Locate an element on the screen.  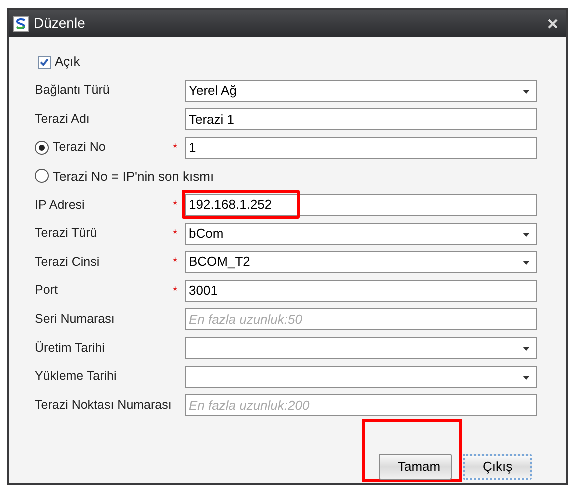
field-label: Port is located at coordinates (46, 291).